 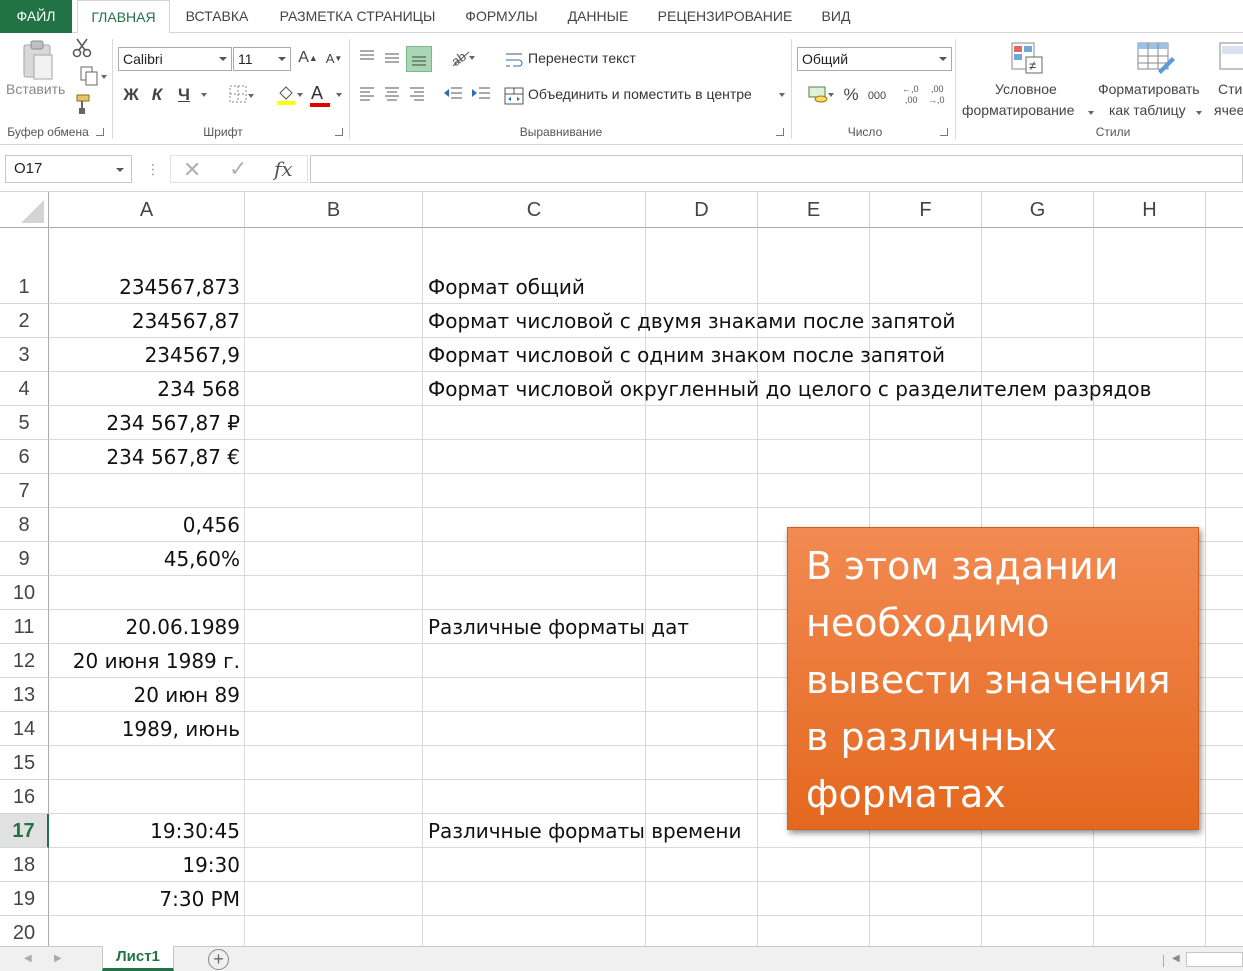 What do you see at coordinates (939, 96) in the screenshot?
I see `decrease-decimal-button: ,00 →,0` at bounding box center [939, 96].